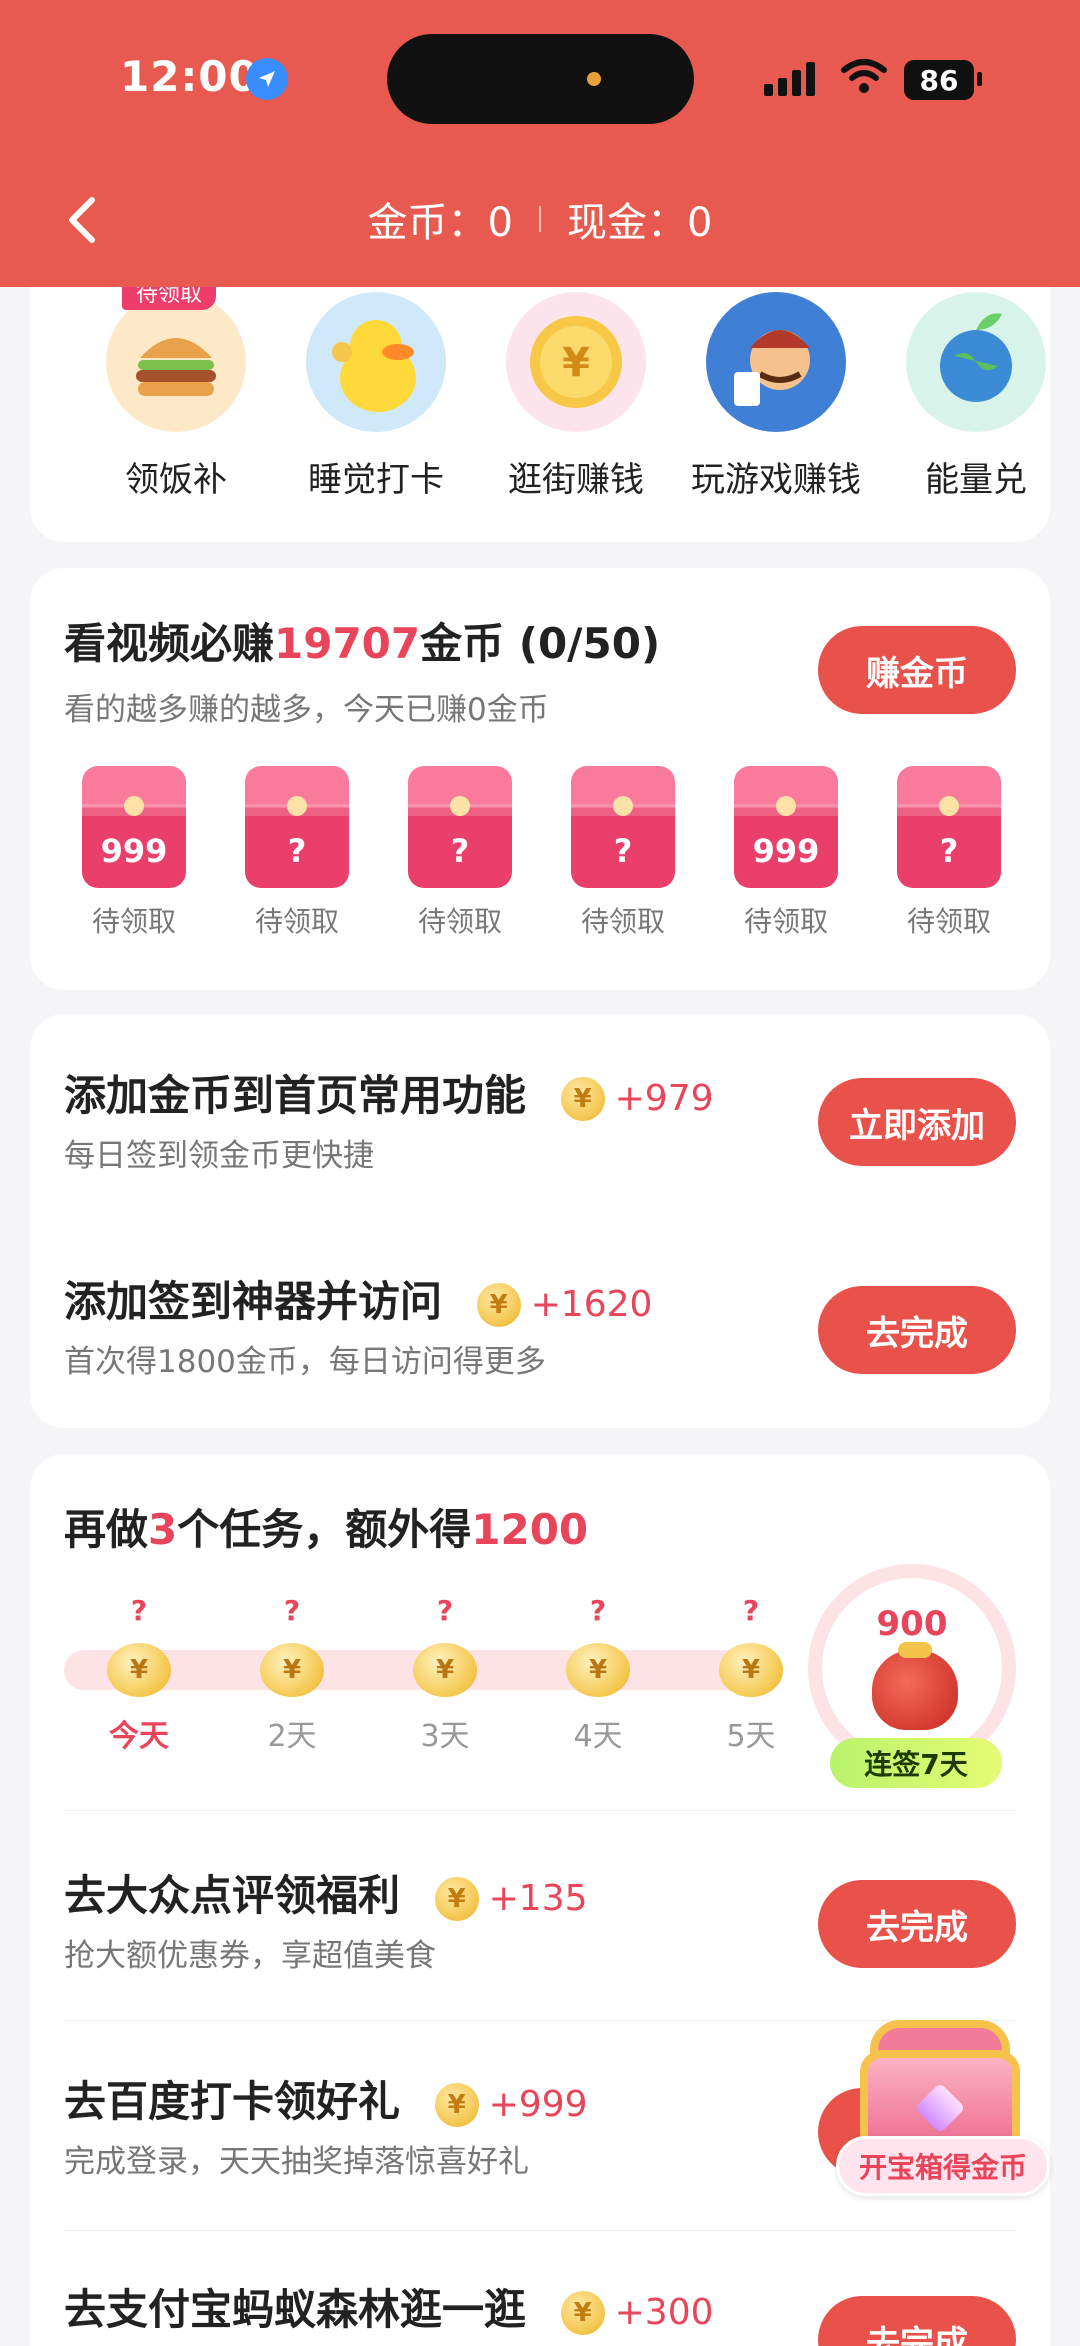 This screenshot has width=1080, height=2346. What do you see at coordinates (915, 1690) in the screenshot?
I see `lucky-bag-icon` at bounding box center [915, 1690].